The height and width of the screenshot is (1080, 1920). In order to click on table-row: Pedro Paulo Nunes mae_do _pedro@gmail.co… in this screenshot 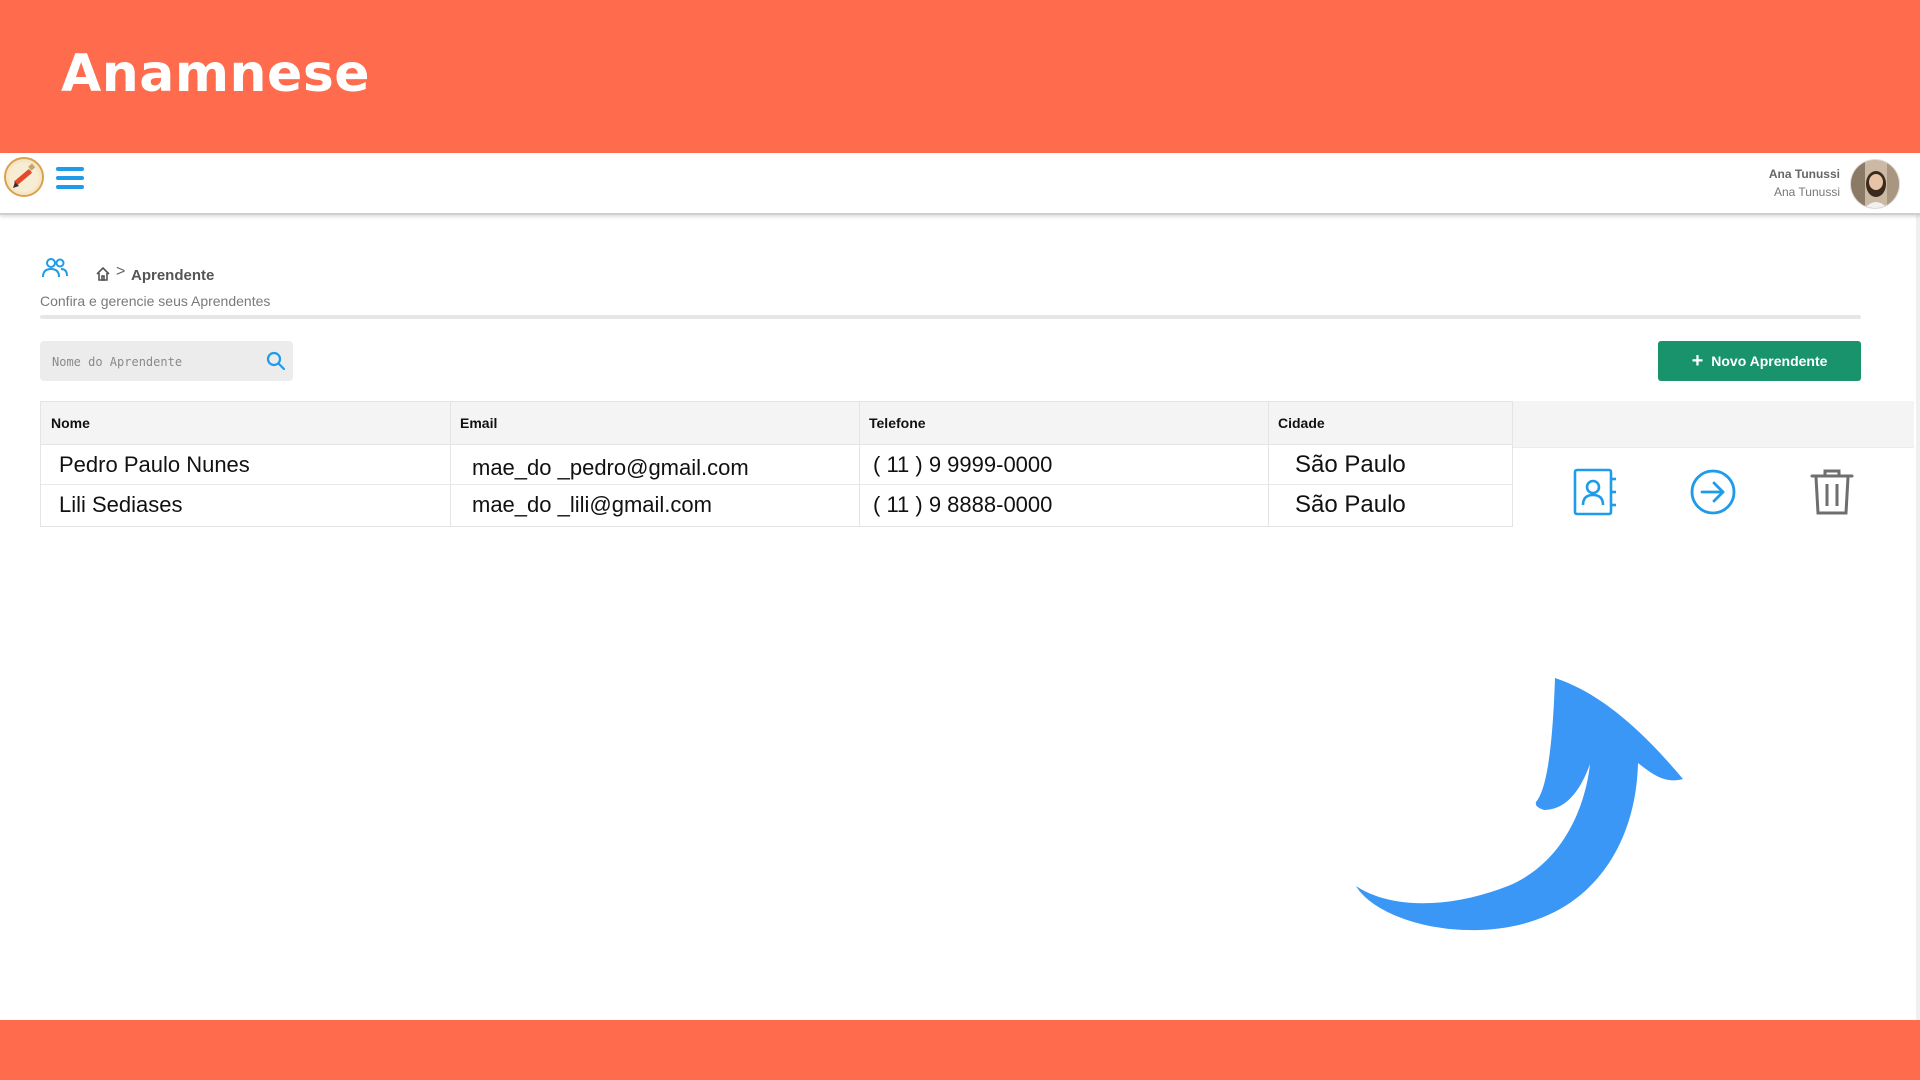, I will do `click(776, 465)`.